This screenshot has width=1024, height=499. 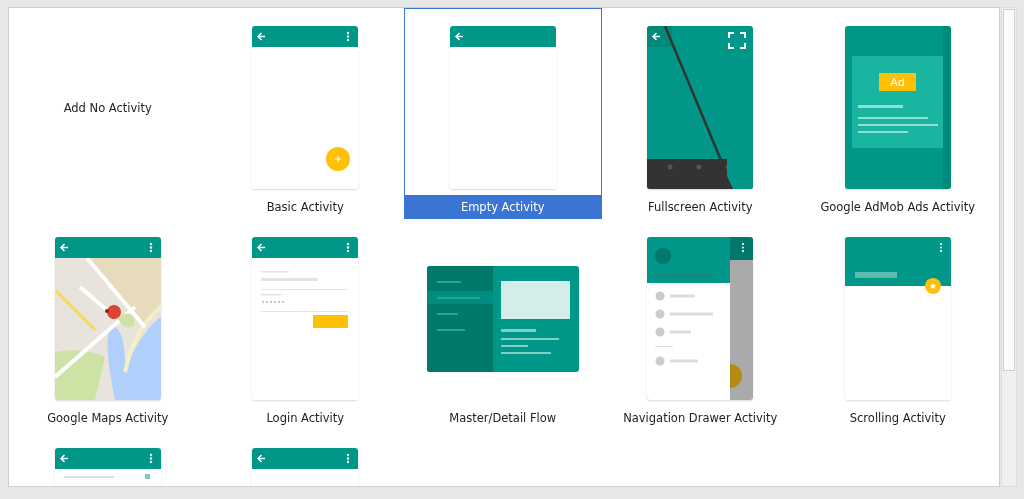 I want to click on scrollbar-thumb, so click(x=1009, y=190).